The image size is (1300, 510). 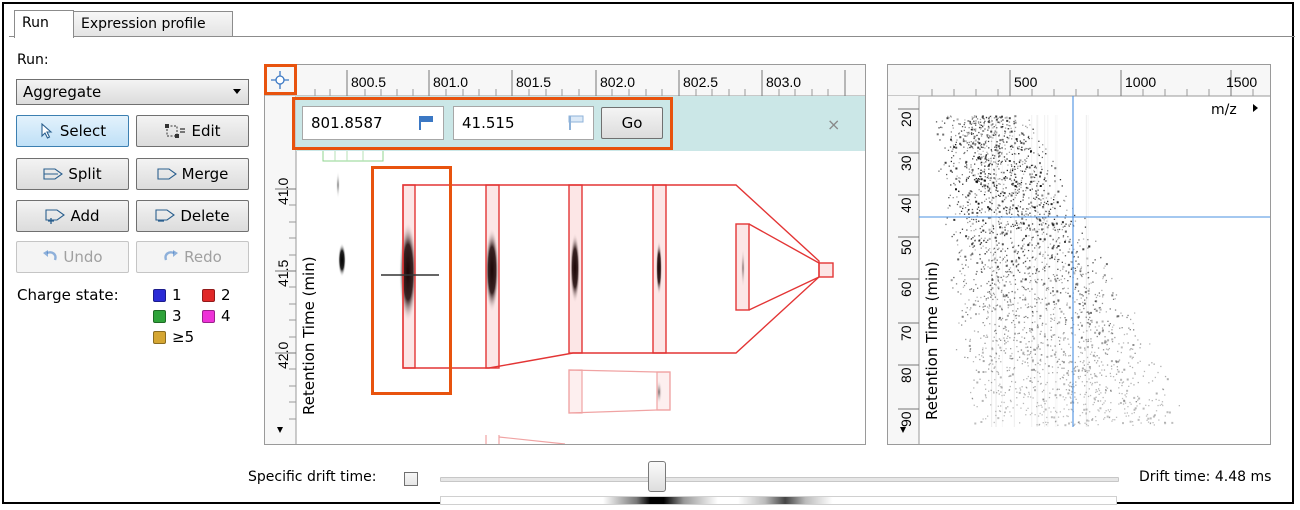 I want to click on charge-state-3: 3, so click(x=167, y=316).